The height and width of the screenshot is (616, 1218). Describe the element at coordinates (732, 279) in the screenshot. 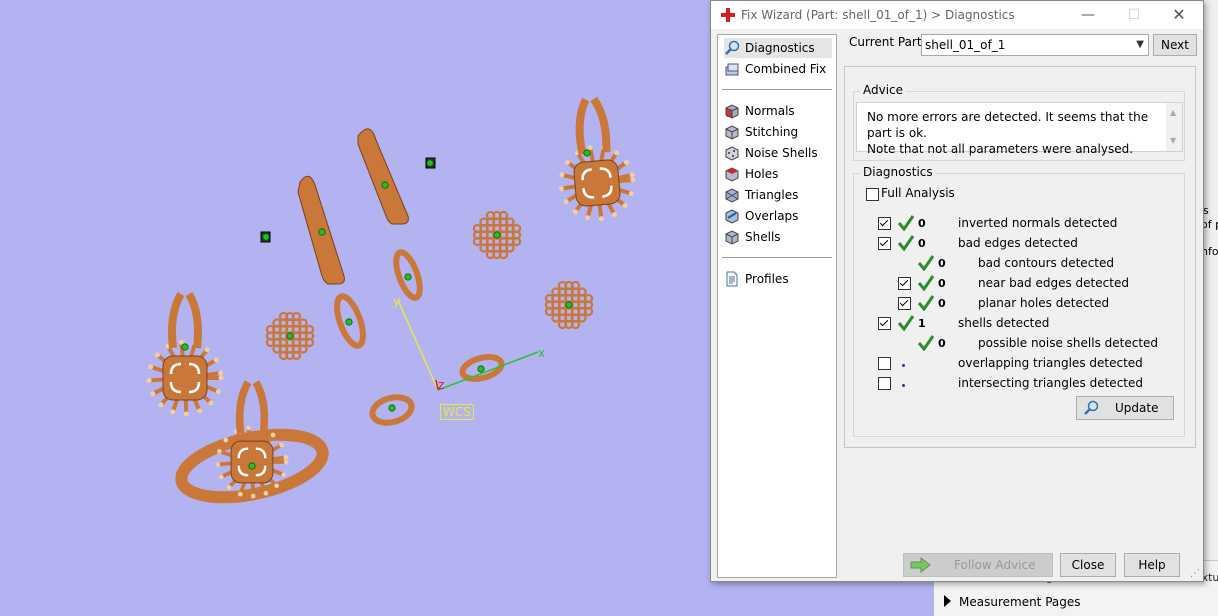

I see `profiles-icon` at that location.